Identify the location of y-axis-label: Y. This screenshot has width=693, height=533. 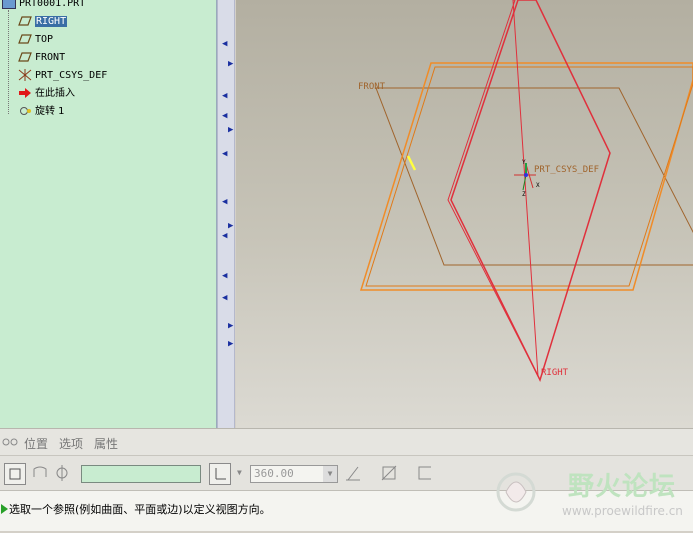
(524, 162).